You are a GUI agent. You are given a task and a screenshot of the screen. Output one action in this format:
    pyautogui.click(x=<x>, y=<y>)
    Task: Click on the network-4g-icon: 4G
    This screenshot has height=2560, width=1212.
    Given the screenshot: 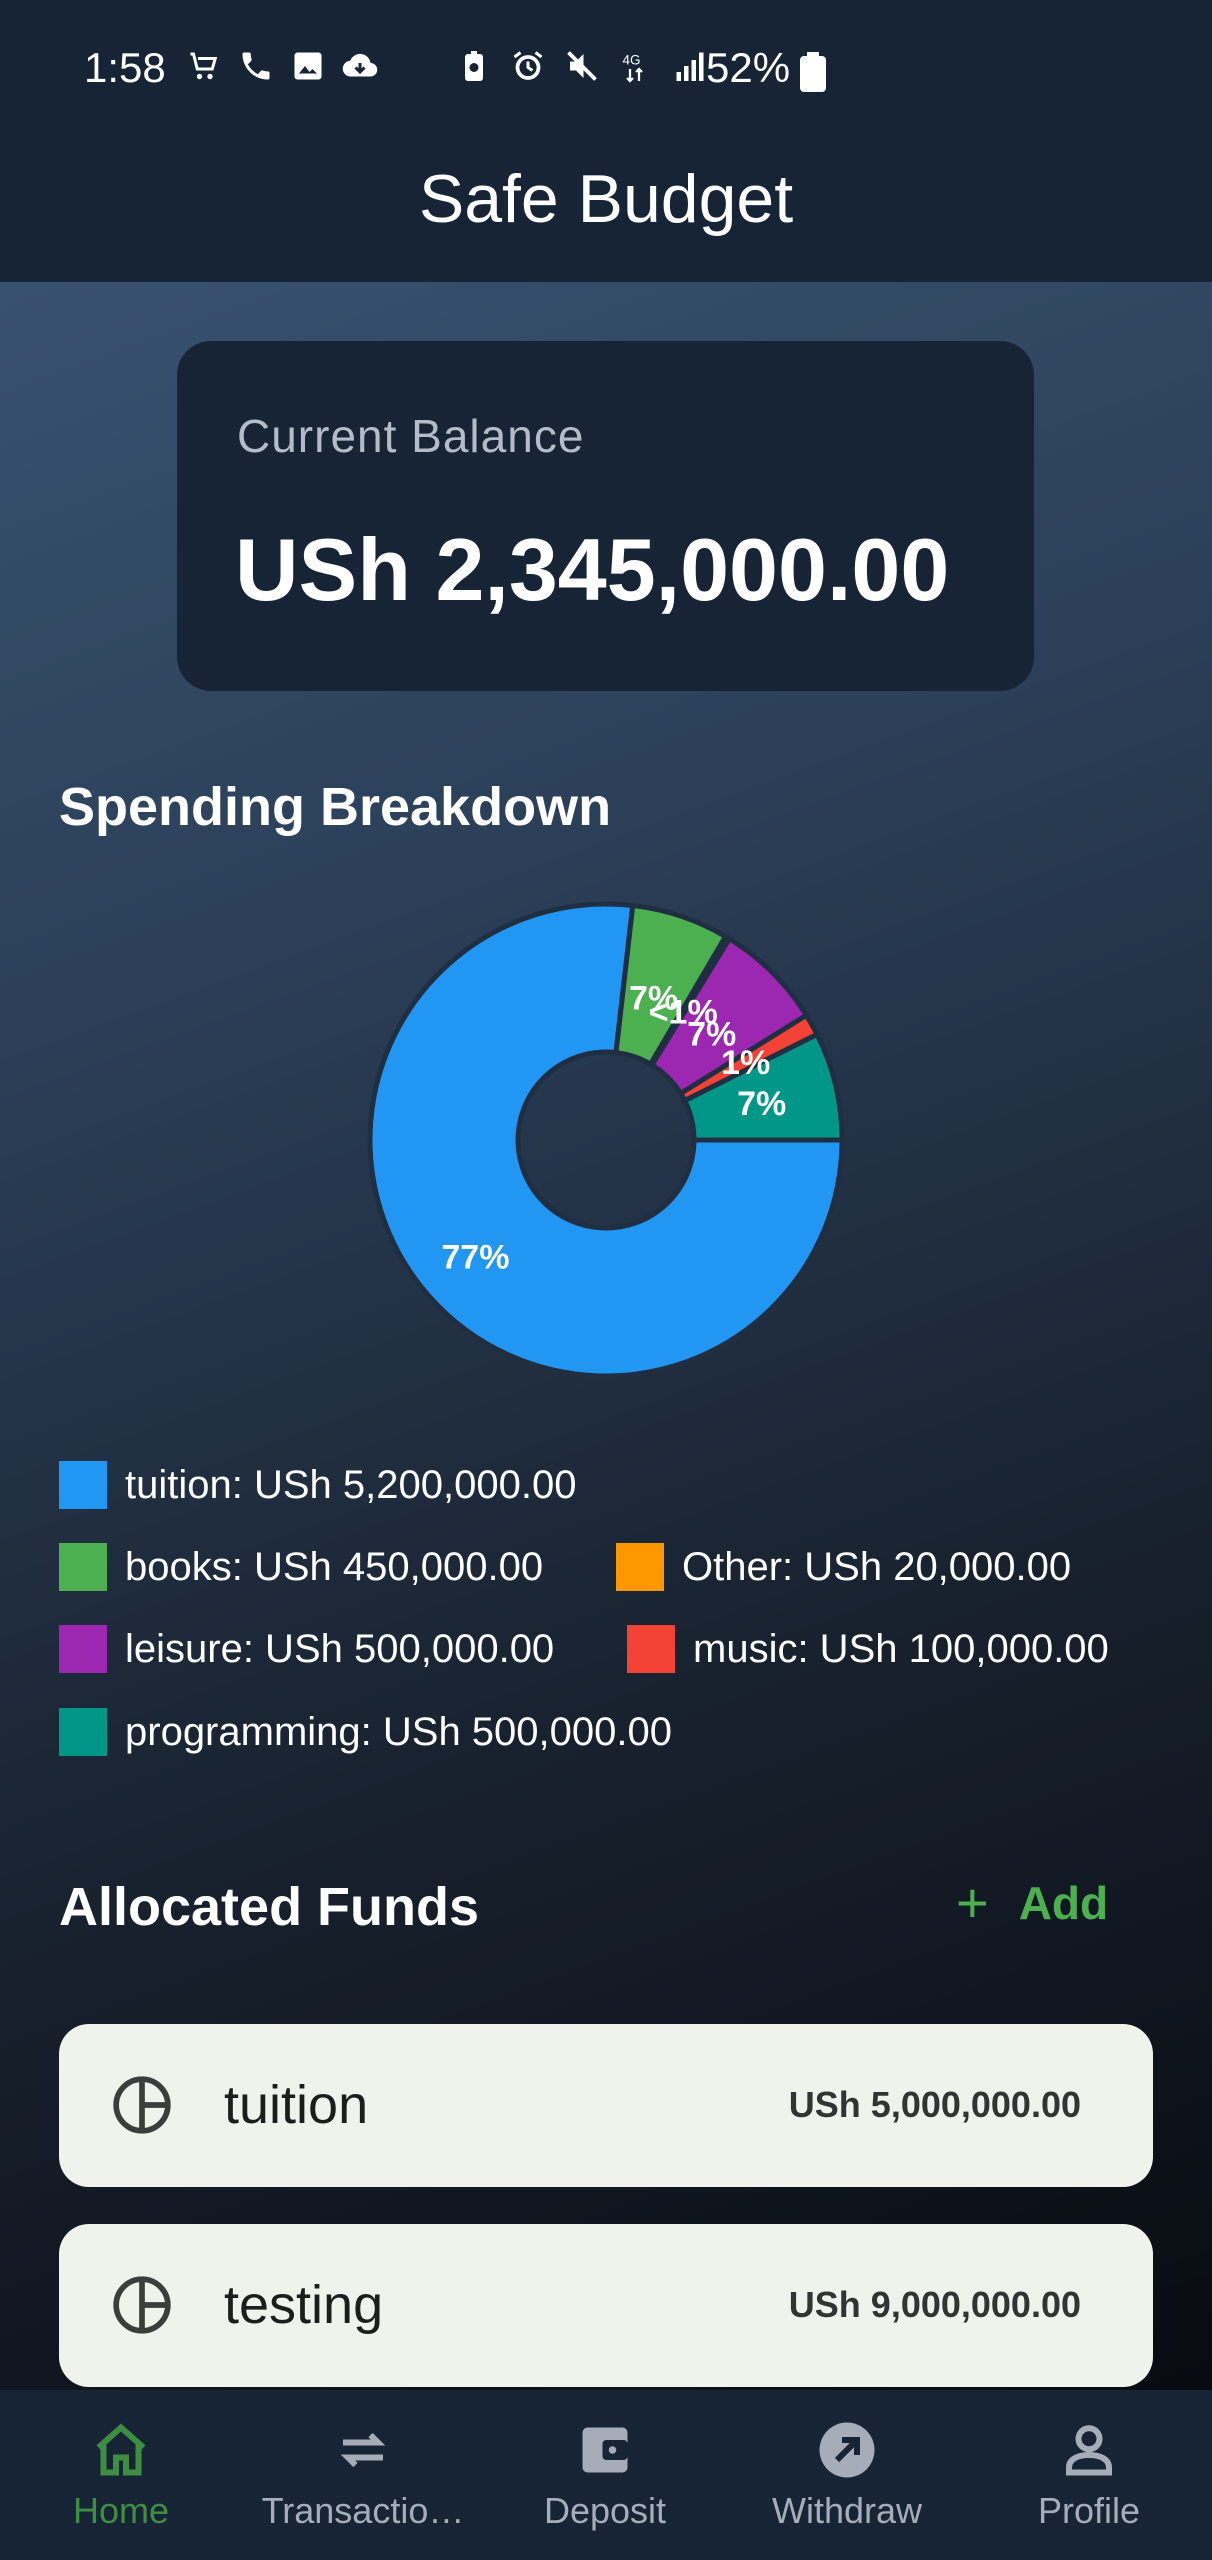 What is the action you would take?
    pyautogui.click(x=633, y=68)
    